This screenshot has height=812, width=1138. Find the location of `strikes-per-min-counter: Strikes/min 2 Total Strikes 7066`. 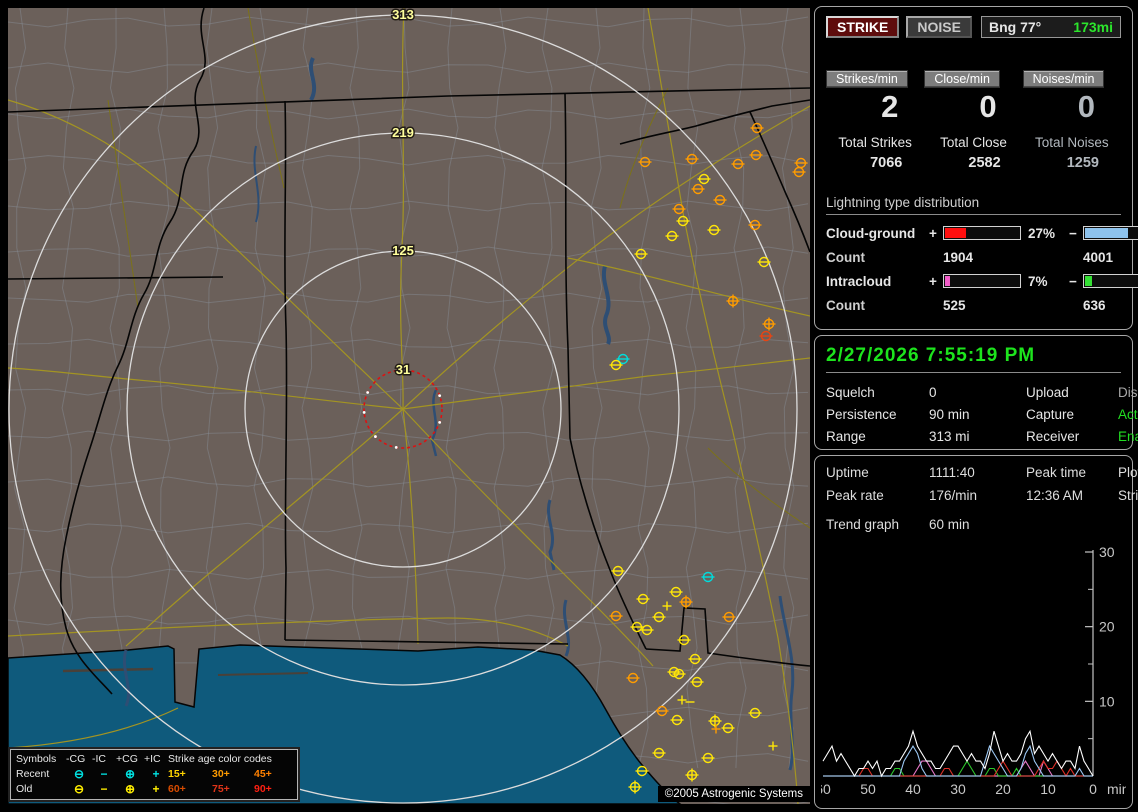

strikes-per-min-counter: Strikes/min 2 Total Strikes 7066 is located at coordinates (875, 120).